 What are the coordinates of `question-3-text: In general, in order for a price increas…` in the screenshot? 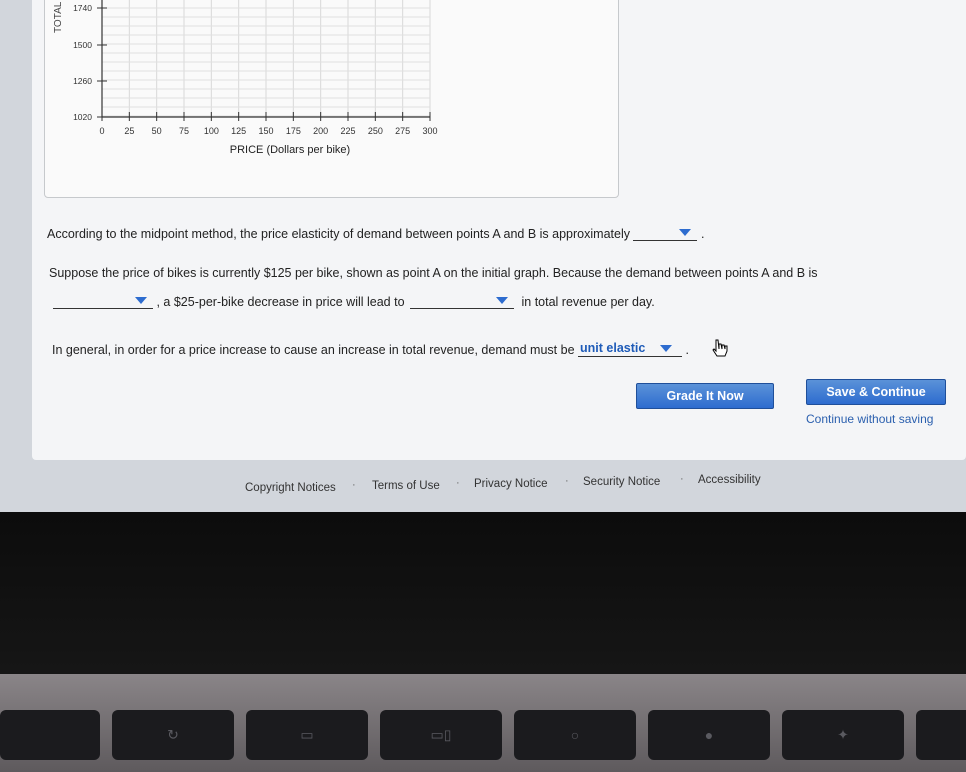 It's located at (313, 350).